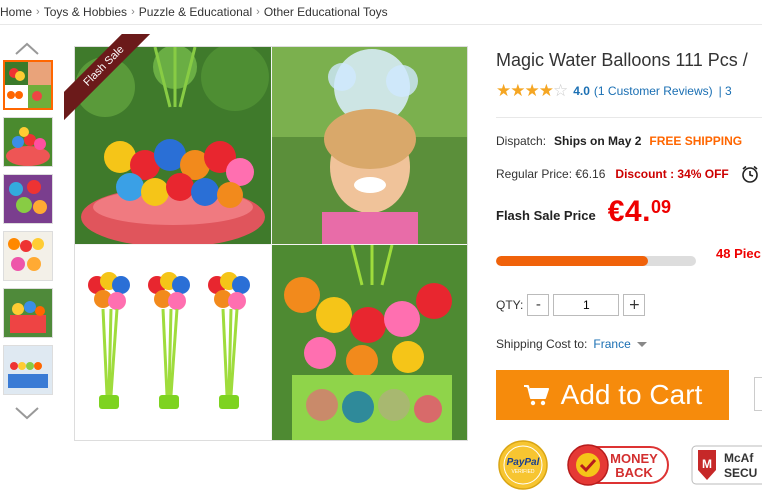  What do you see at coordinates (532, 90) in the screenshot?
I see `star-rating-icon: ★★★★☆` at bounding box center [532, 90].